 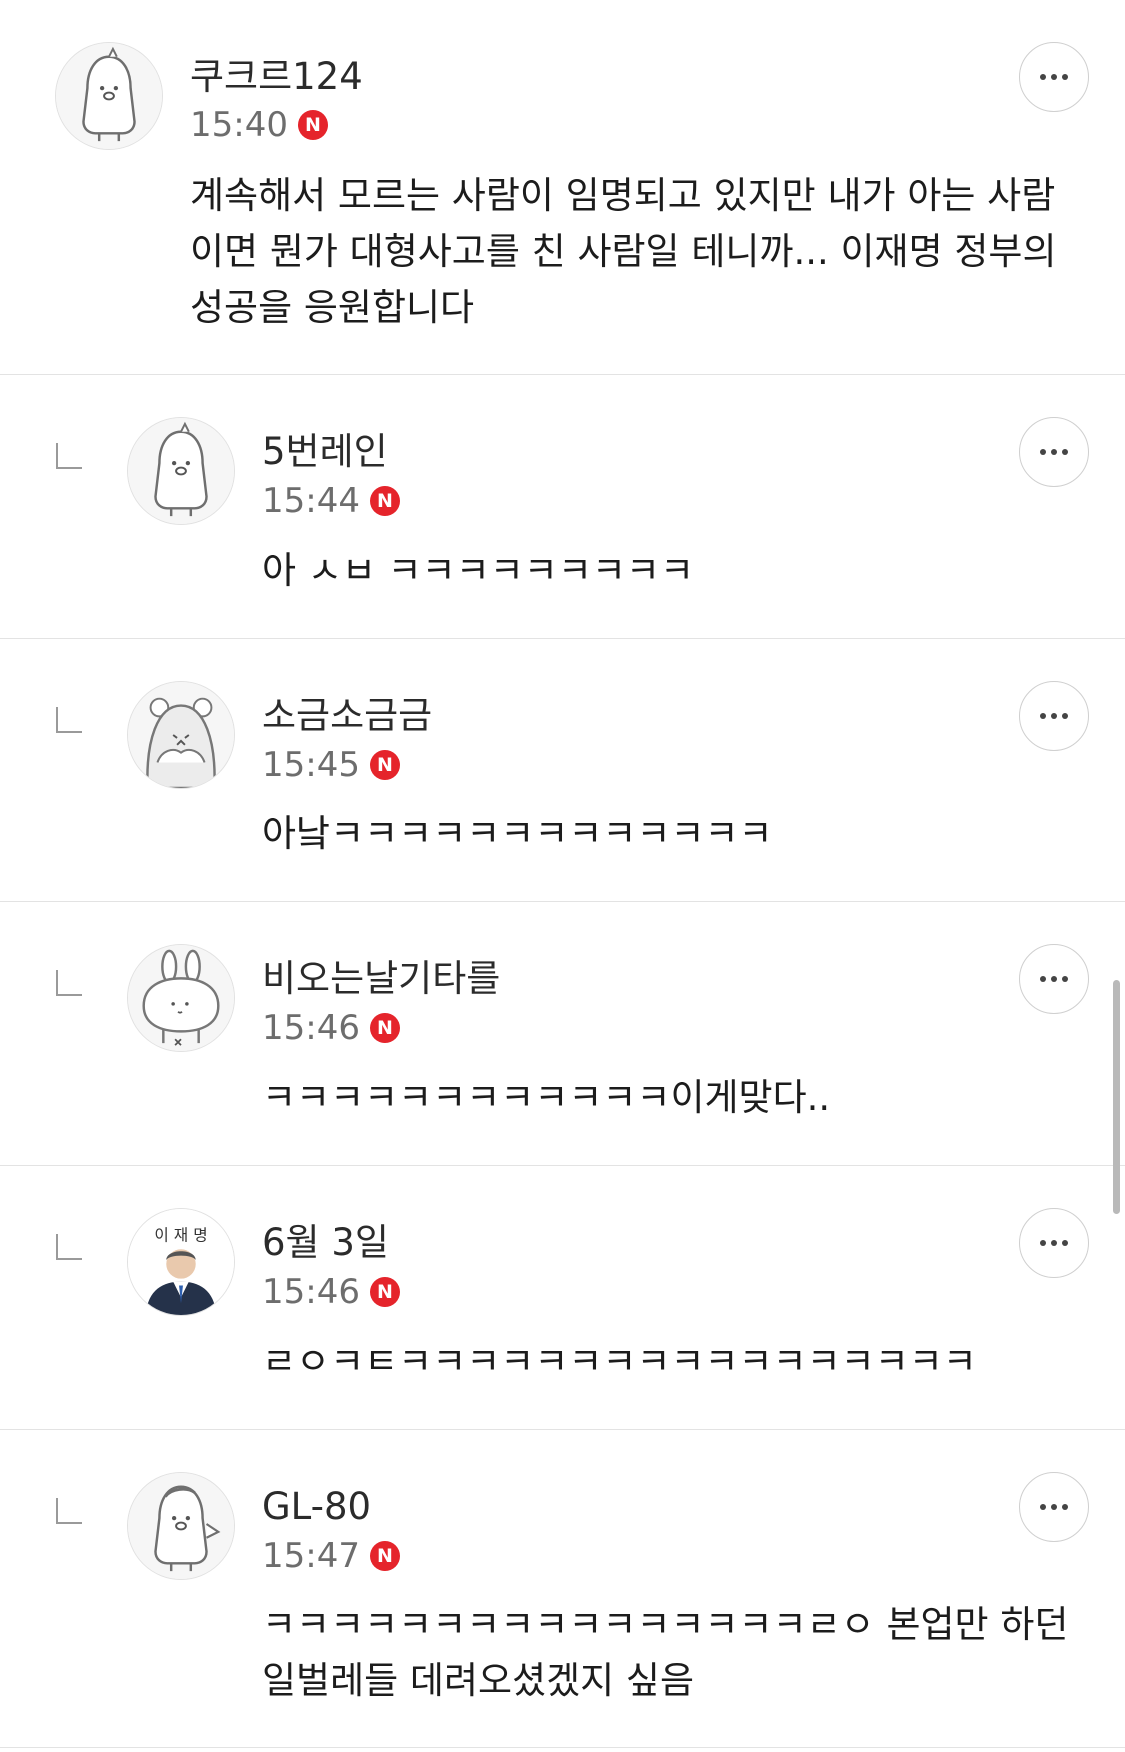 What do you see at coordinates (381, 978) in the screenshot?
I see `comment-nickname: 비오는날기타를` at bounding box center [381, 978].